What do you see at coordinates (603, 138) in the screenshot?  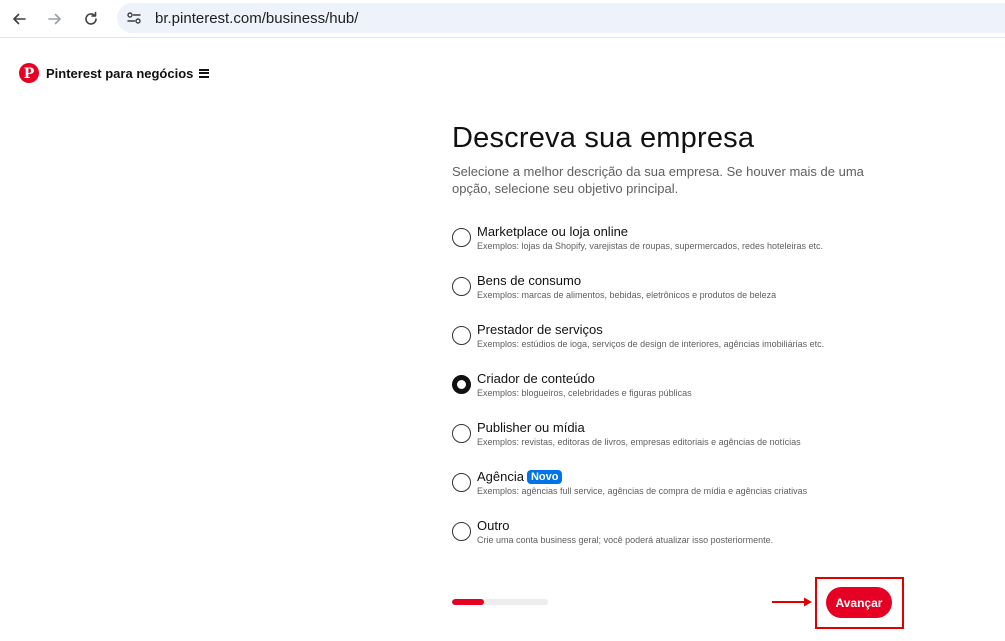 I see `page-title: Descreva sua empresa` at bounding box center [603, 138].